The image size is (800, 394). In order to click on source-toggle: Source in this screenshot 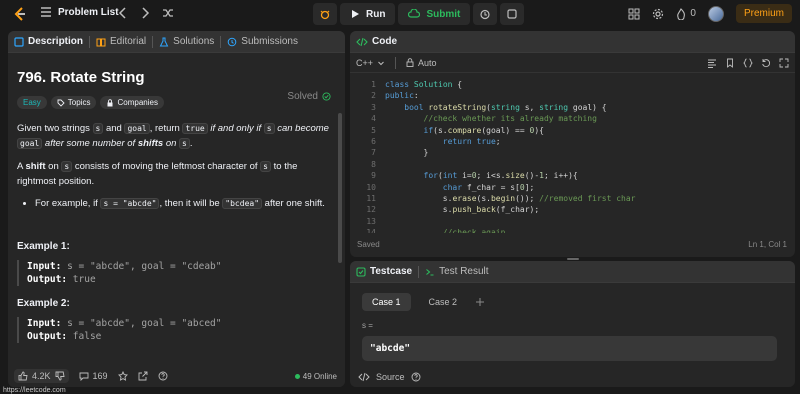, I will do `click(389, 377)`.